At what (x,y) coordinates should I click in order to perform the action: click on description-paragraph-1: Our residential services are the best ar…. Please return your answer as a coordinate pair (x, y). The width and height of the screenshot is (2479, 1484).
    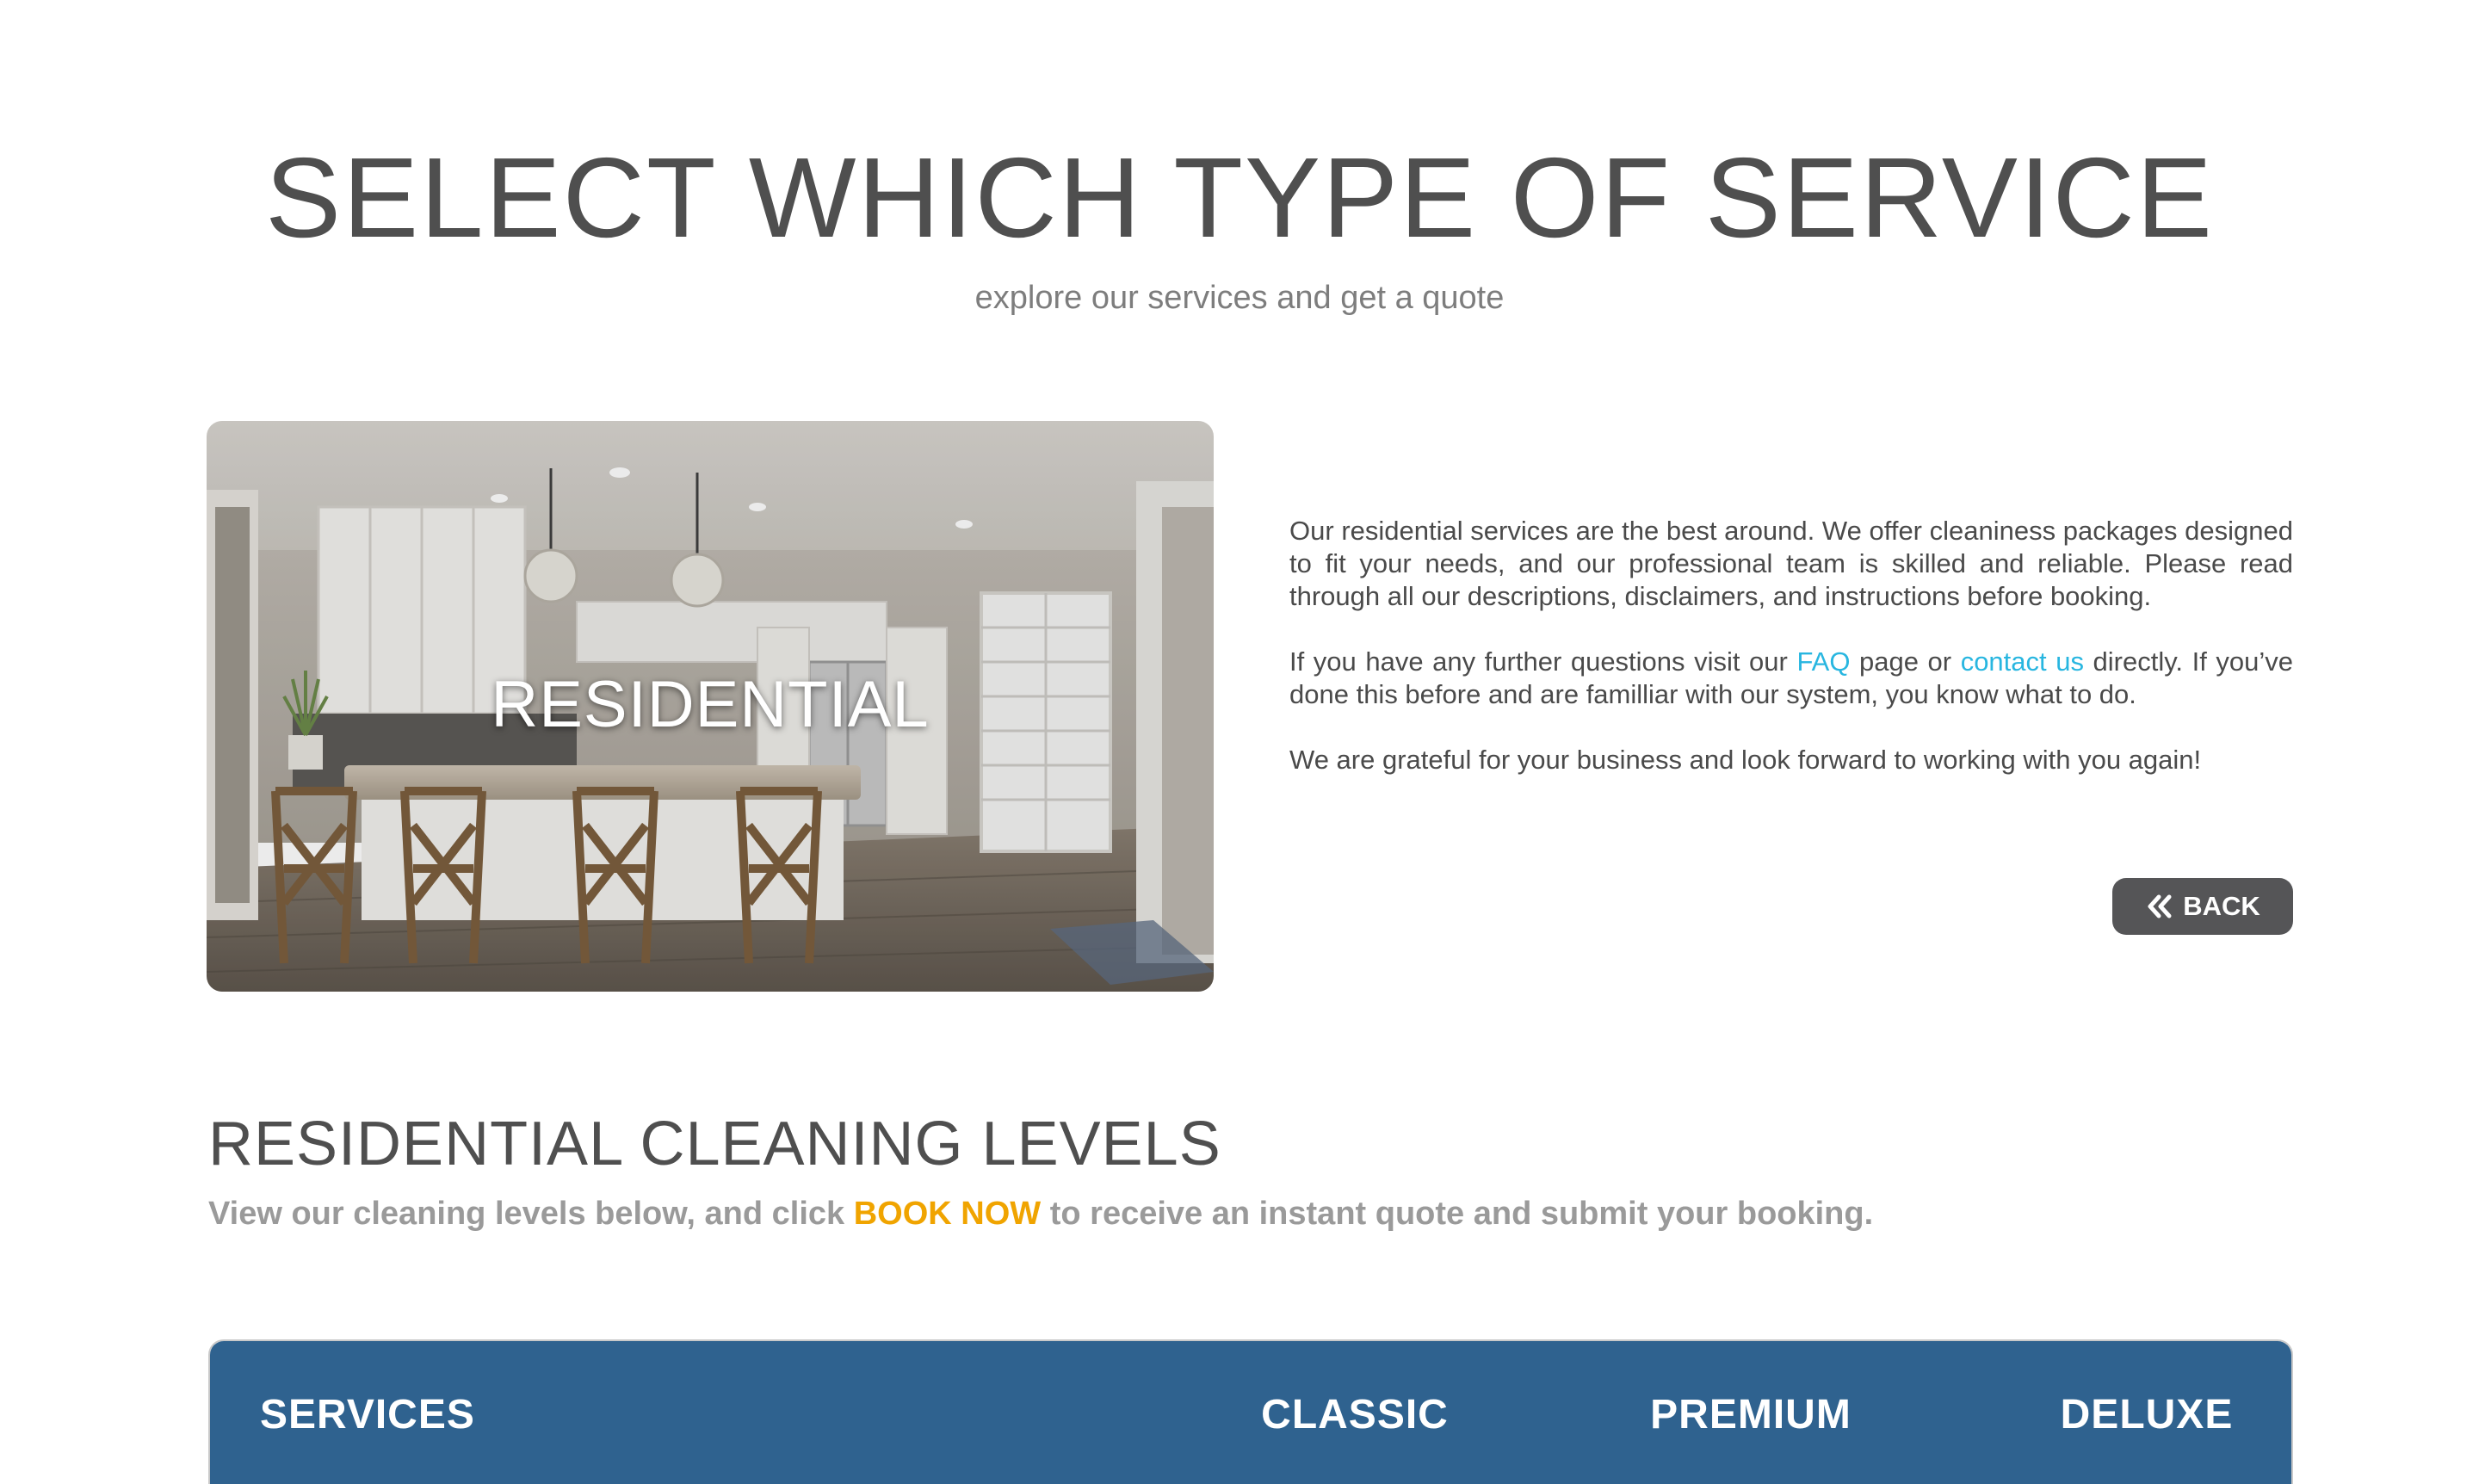
    Looking at the image, I should click on (1791, 563).